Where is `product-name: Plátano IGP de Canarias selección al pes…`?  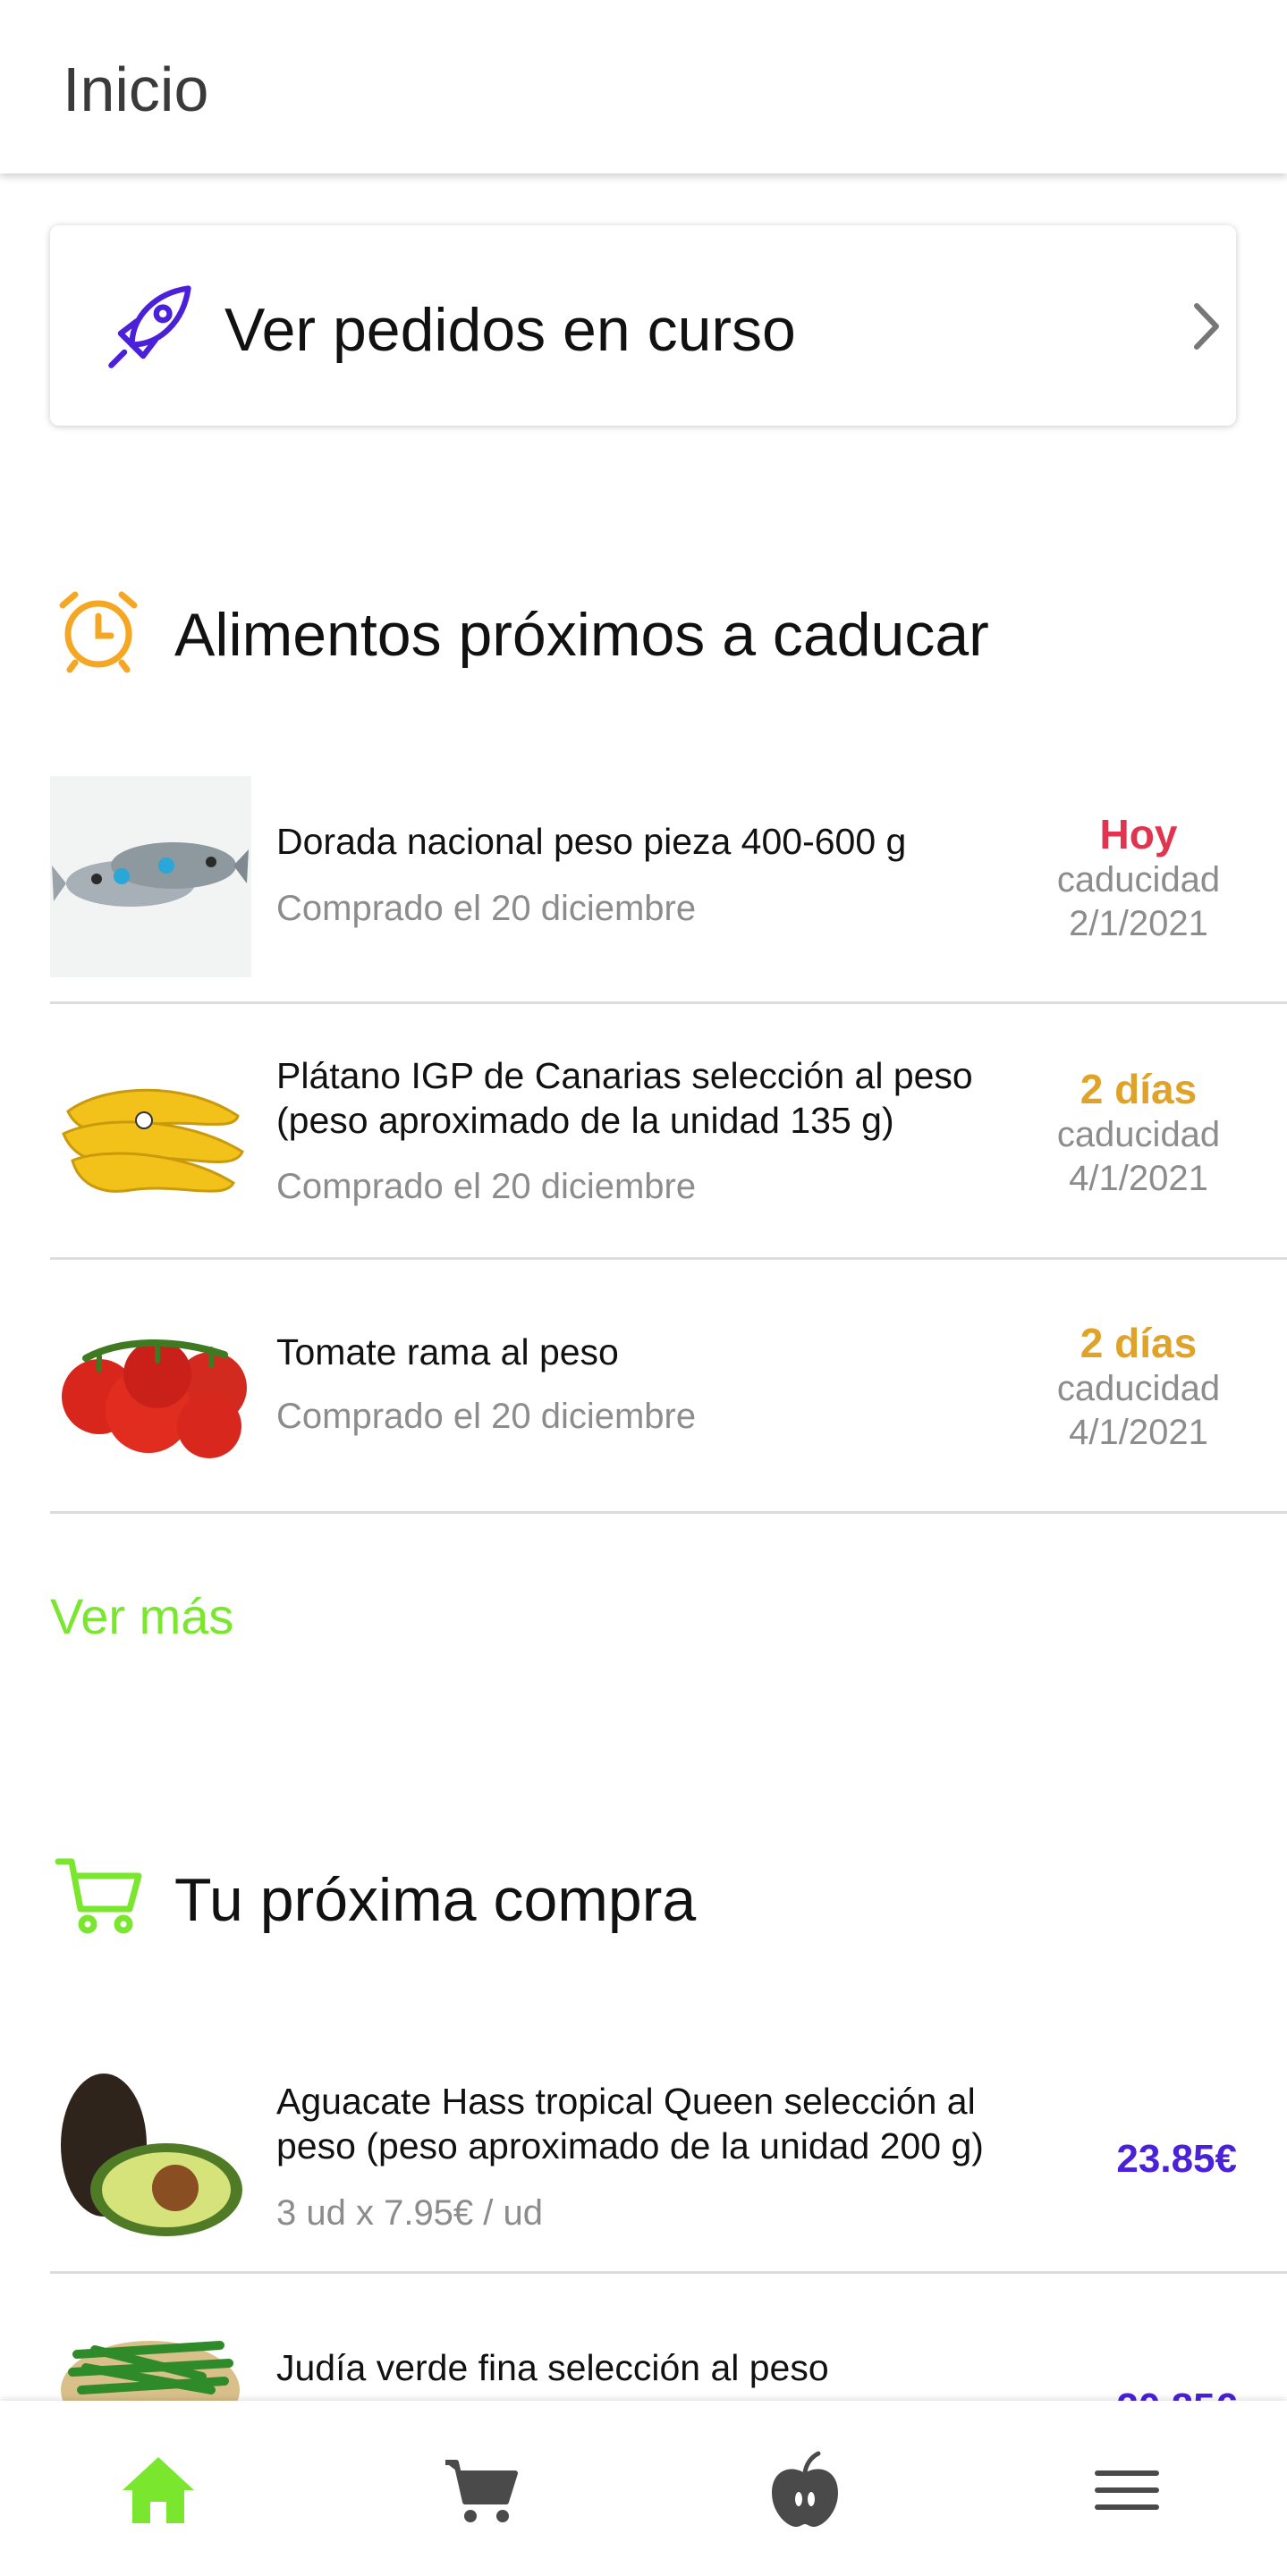 product-name: Plátano IGP de Canarias selección al pes… is located at coordinates (624, 1098).